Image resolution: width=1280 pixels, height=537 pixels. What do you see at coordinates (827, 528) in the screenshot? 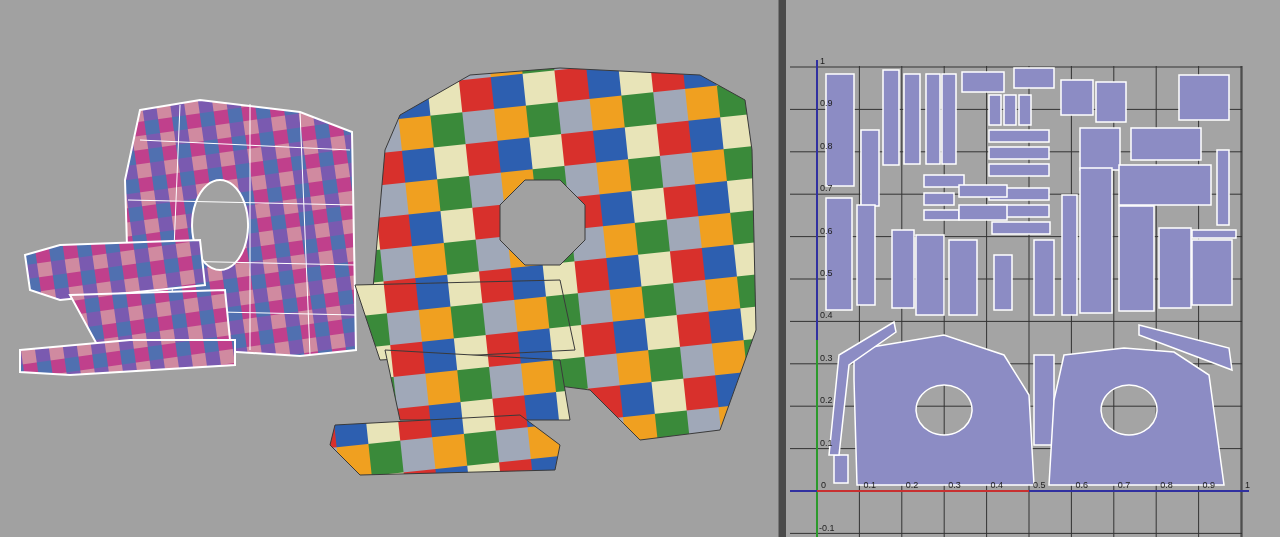
I see `axis-tick-label: -0.1` at bounding box center [827, 528].